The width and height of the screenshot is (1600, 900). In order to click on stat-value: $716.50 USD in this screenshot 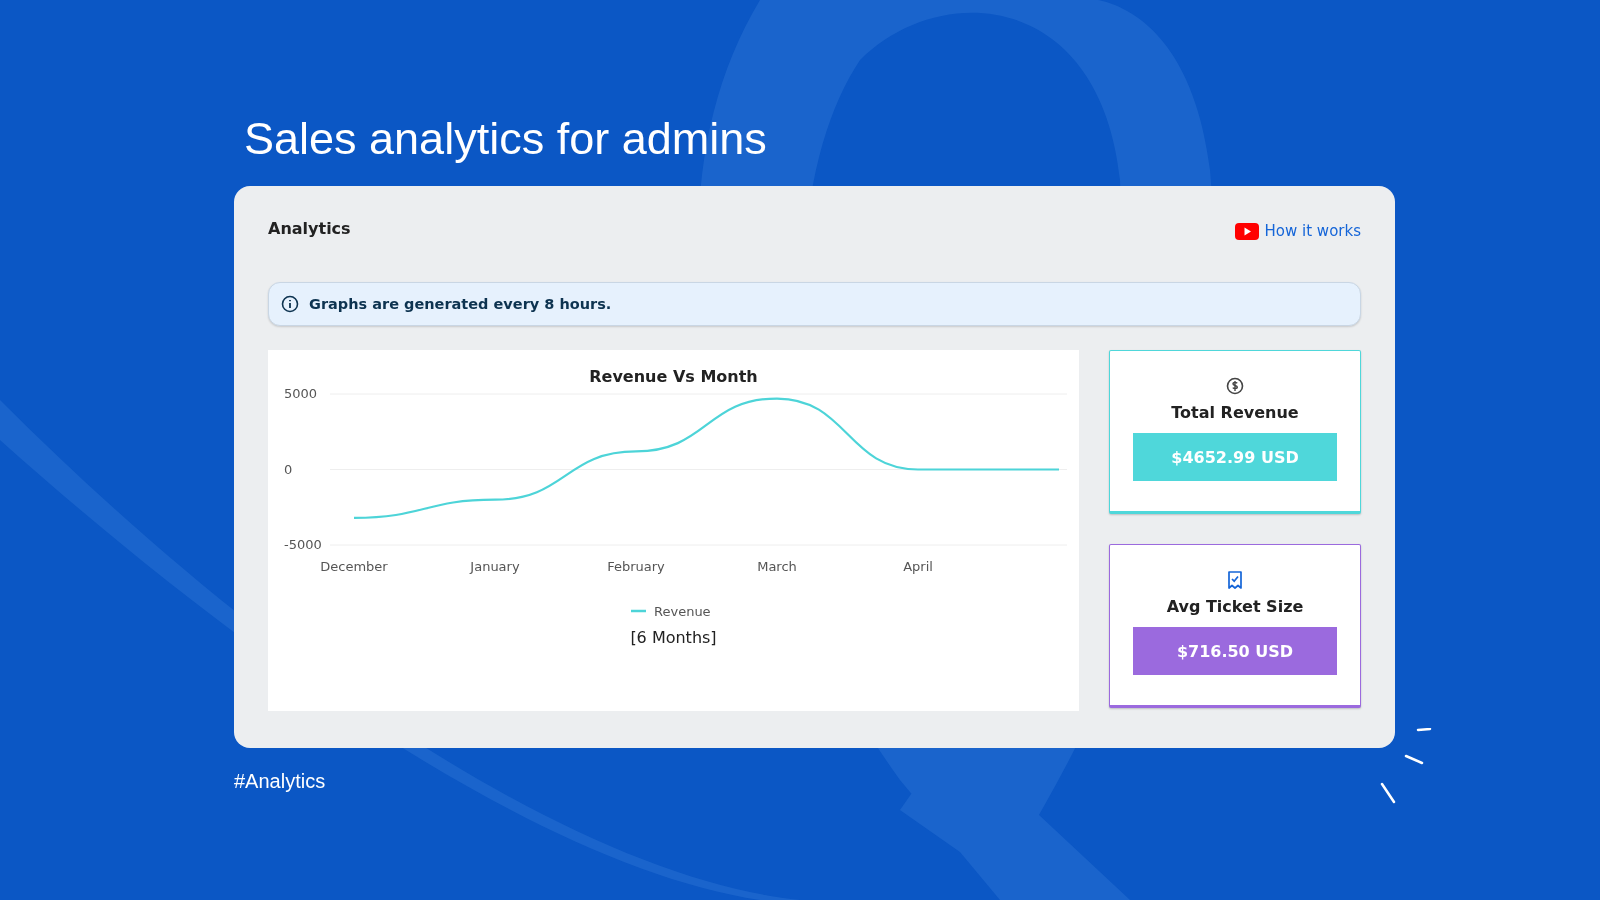, I will do `click(1235, 651)`.